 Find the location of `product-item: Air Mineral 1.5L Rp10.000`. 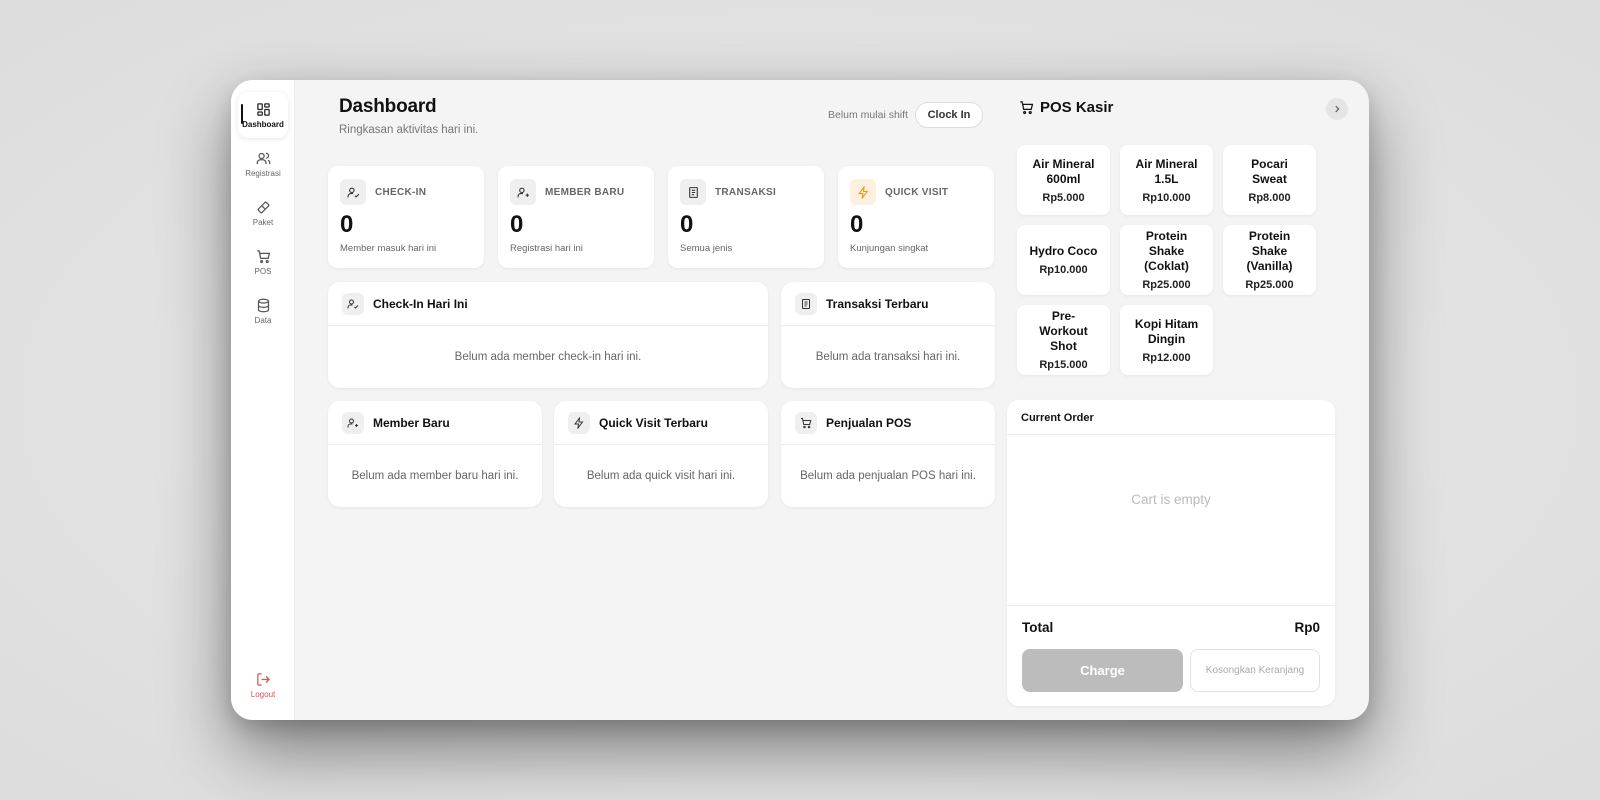

product-item: Air Mineral 1.5L Rp10.000 is located at coordinates (1166, 180).